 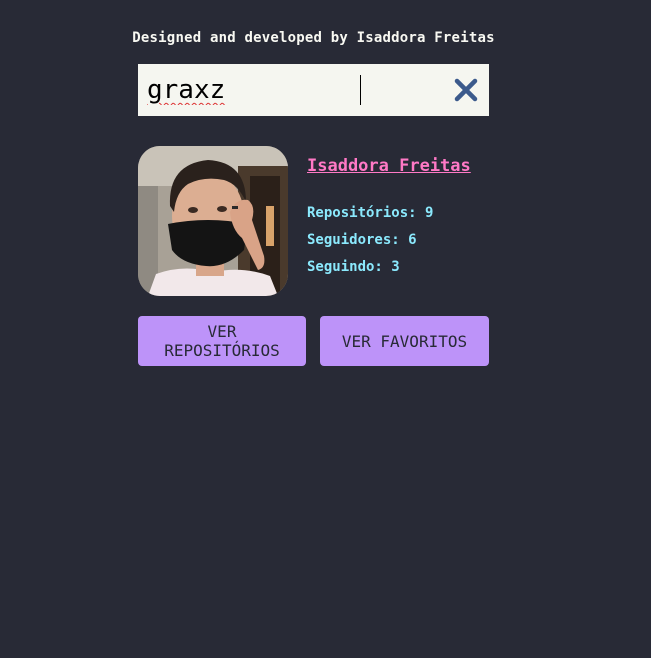 I want to click on stat-label: Repositórios:, so click(x=362, y=213).